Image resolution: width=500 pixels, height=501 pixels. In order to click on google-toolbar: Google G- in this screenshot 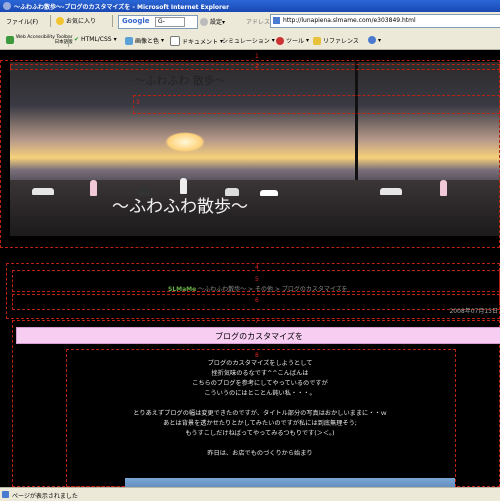, I will do `click(158, 22)`.